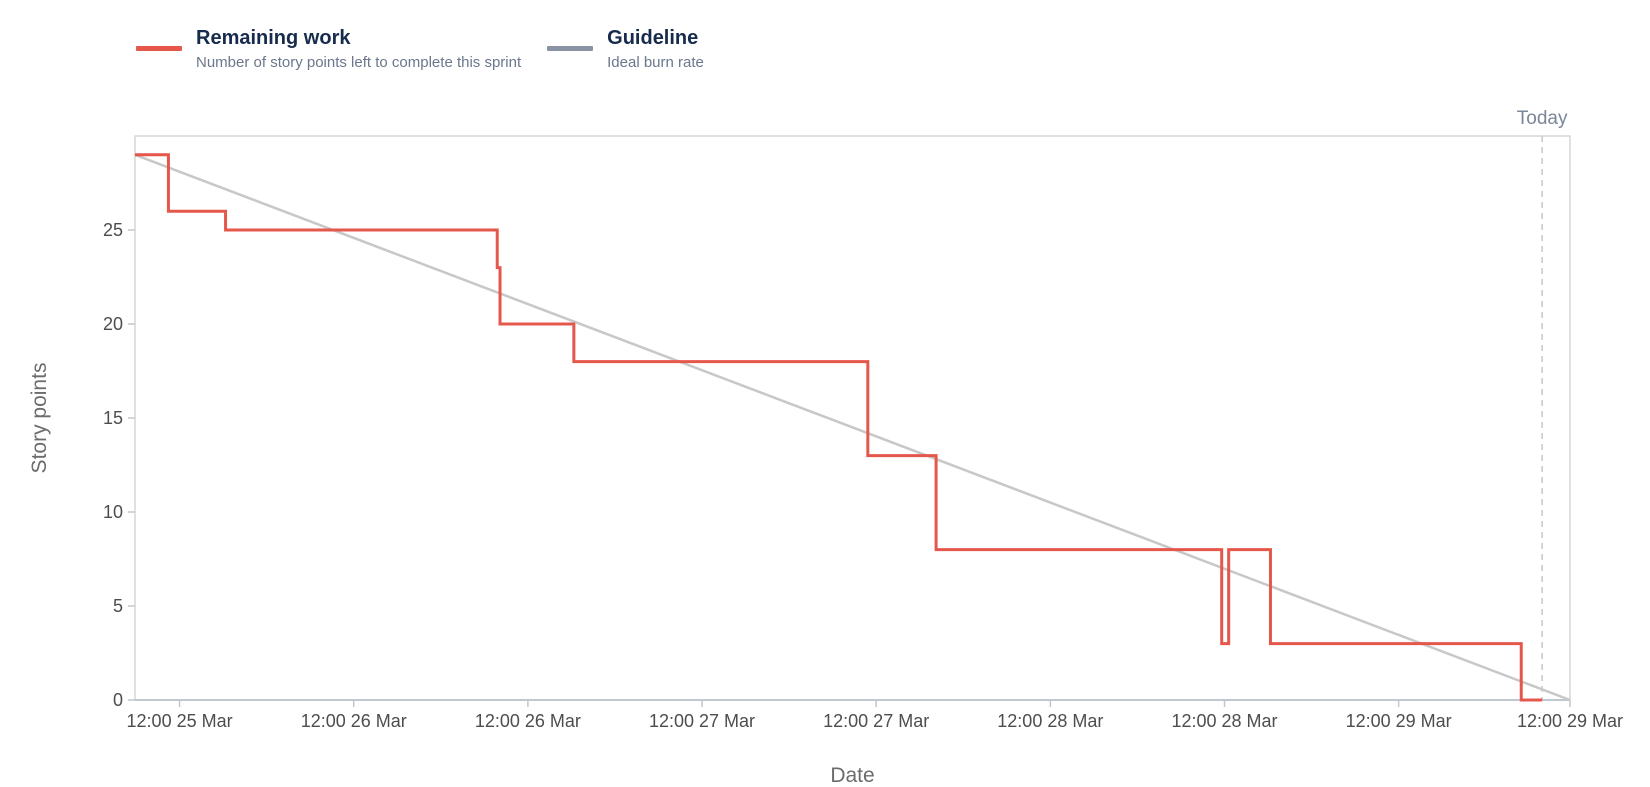 The height and width of the screenshot is (787, 1650). What do you see at coordinates (1542, 118) in the screenshot?
I see `today-label: Today` at bounding box center [1542, 118].